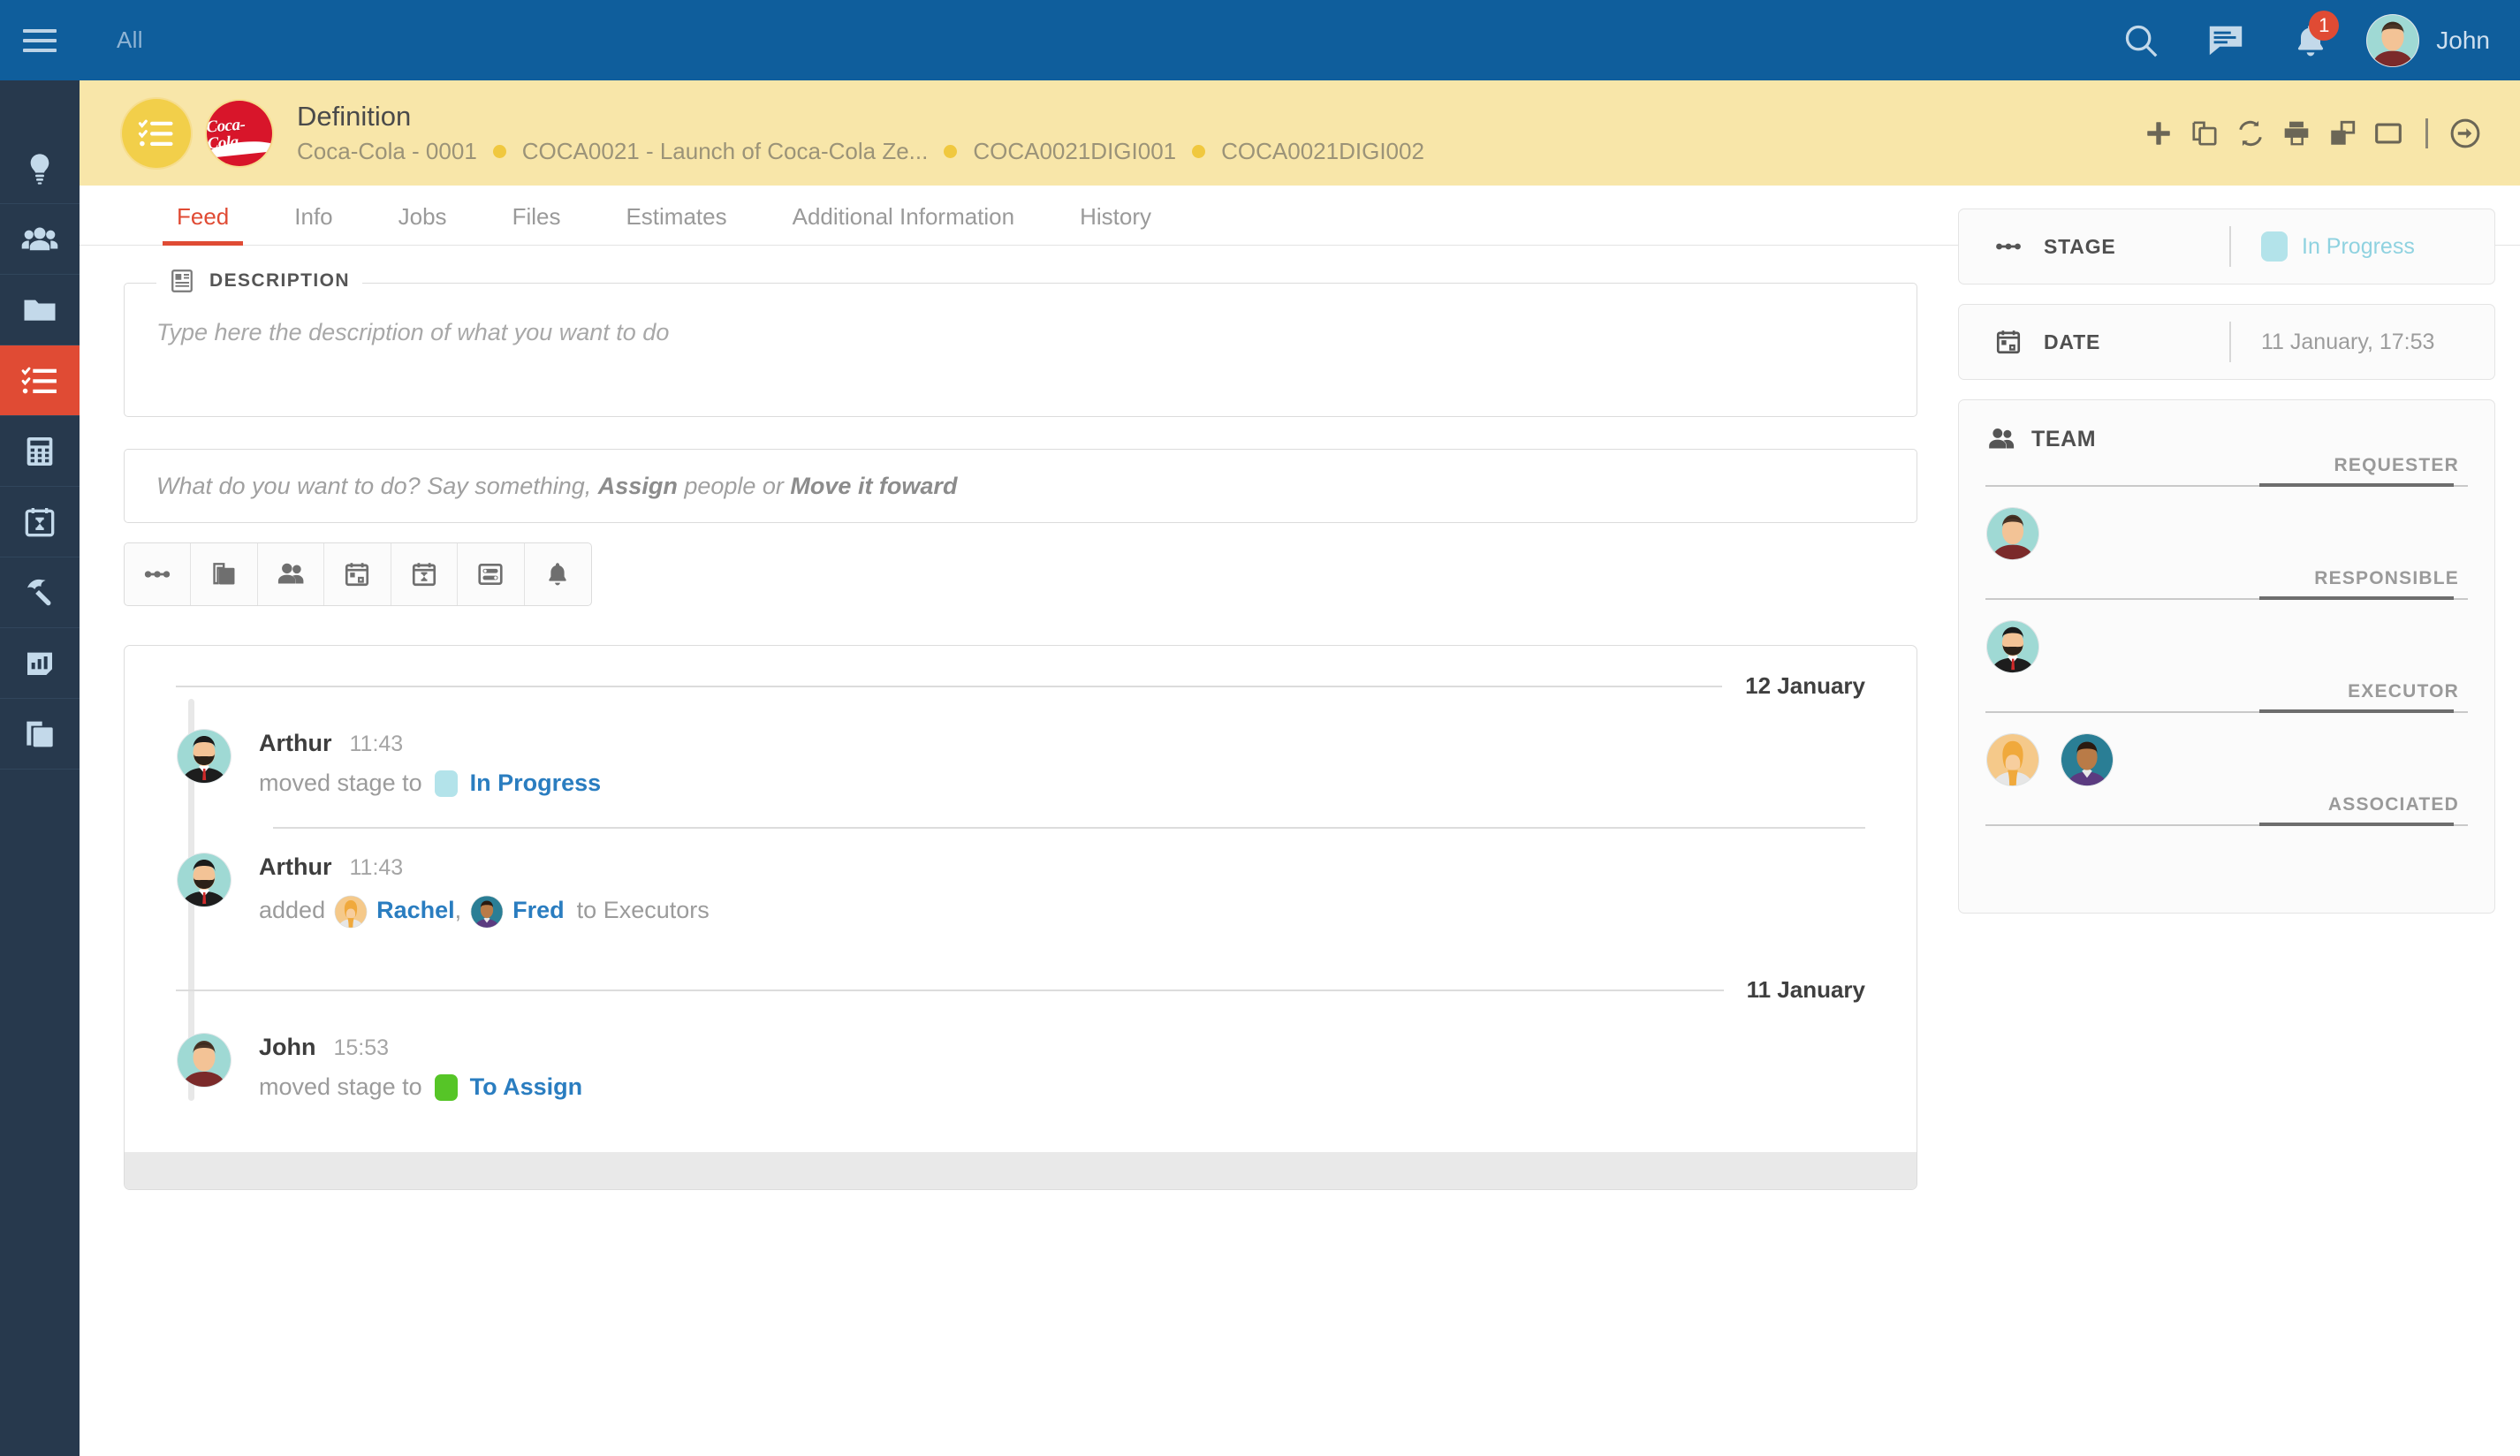 The width and height of the screenshot is (2520, 1456). What do you see at coordinates (40, 310) in the screenshot?
I see `sidebar-item-projects` at bounding box center [40, 310].